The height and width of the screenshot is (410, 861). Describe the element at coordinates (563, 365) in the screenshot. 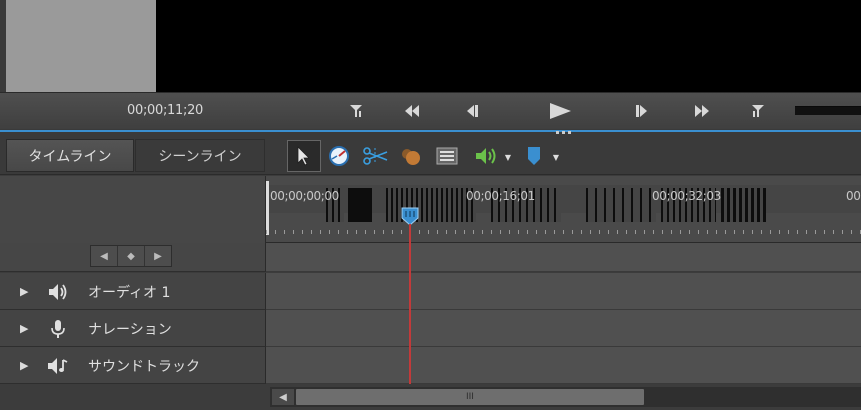

I see `track-lane-soundtrack` at that location.